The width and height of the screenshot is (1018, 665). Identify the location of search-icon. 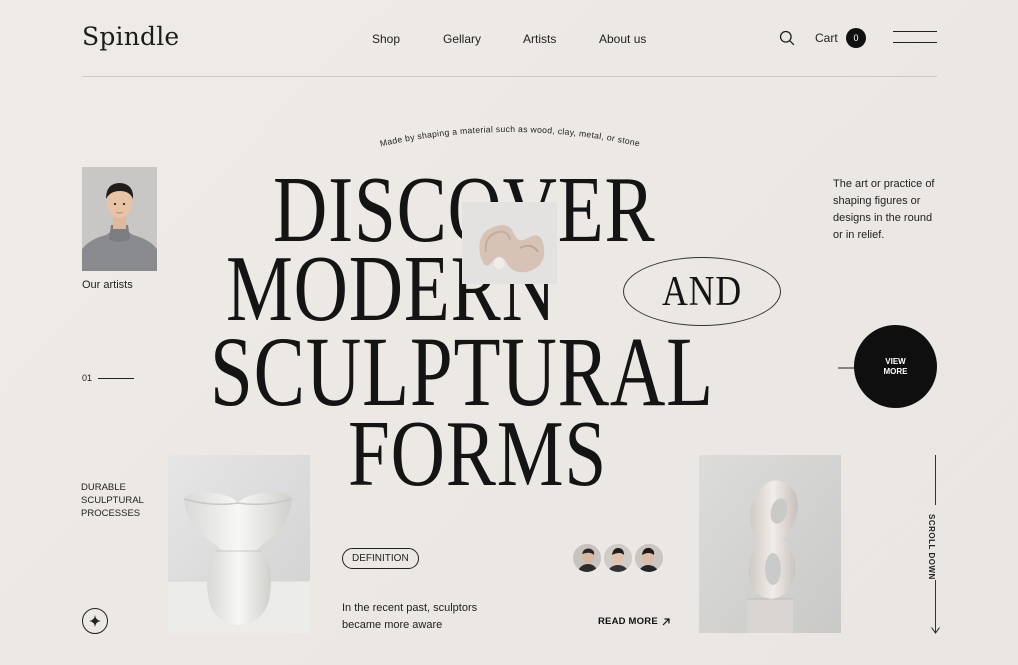
(787, 38).